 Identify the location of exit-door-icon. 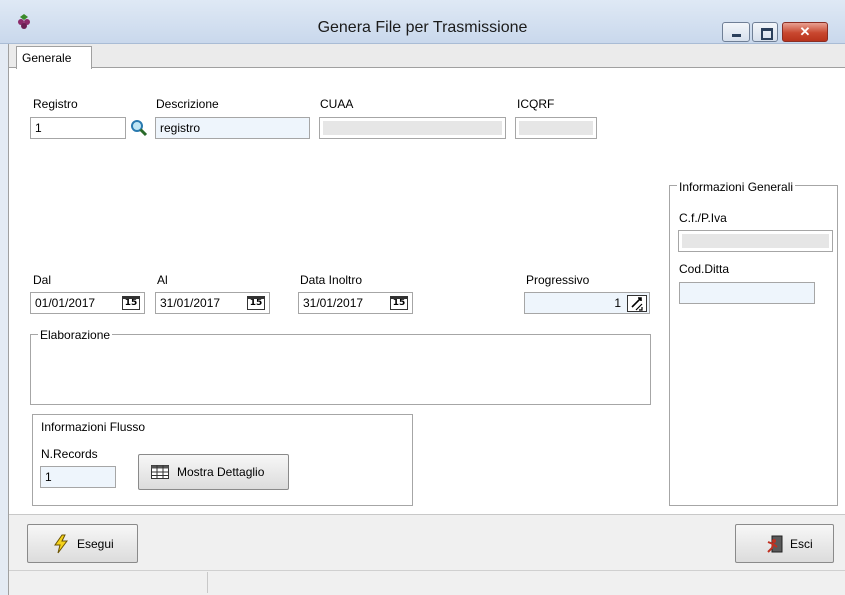
(775, 544).